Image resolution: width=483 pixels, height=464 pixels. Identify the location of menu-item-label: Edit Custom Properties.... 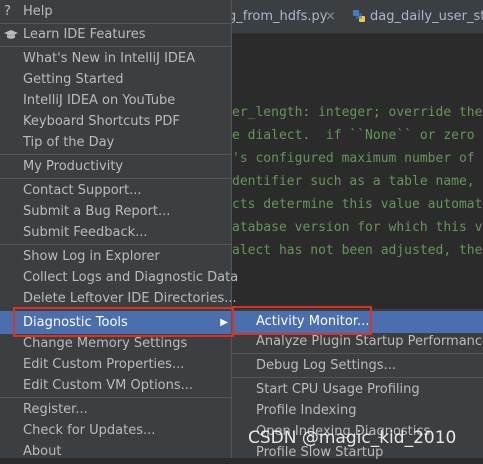
(104, 364).